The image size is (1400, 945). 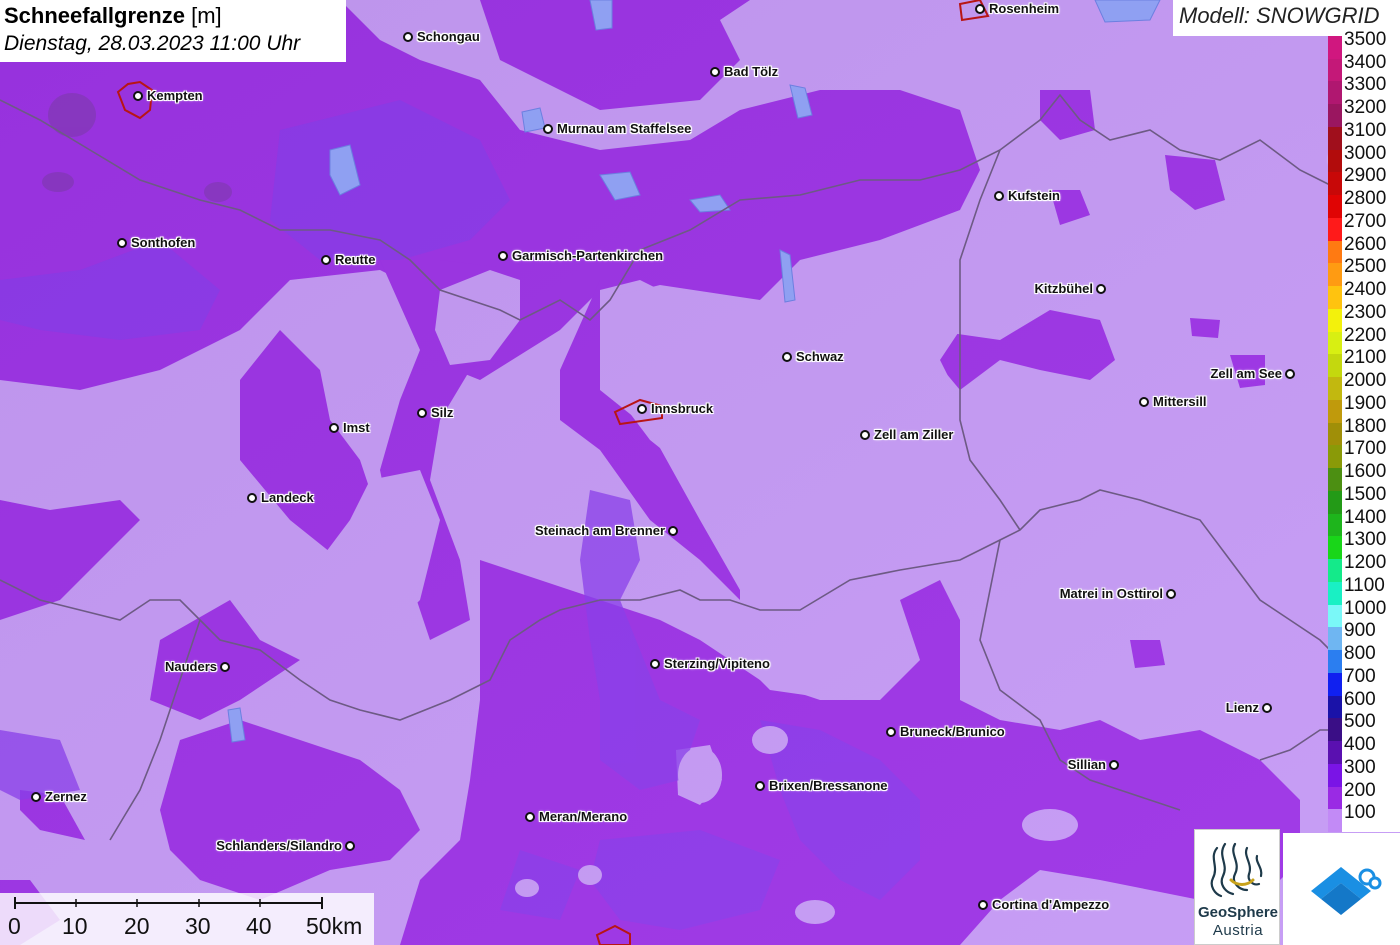 What do you see at coordinates (1365, 358) in the screenshot?
I see `legend-label-2100: 2100` at bounding box center [1365, 358].